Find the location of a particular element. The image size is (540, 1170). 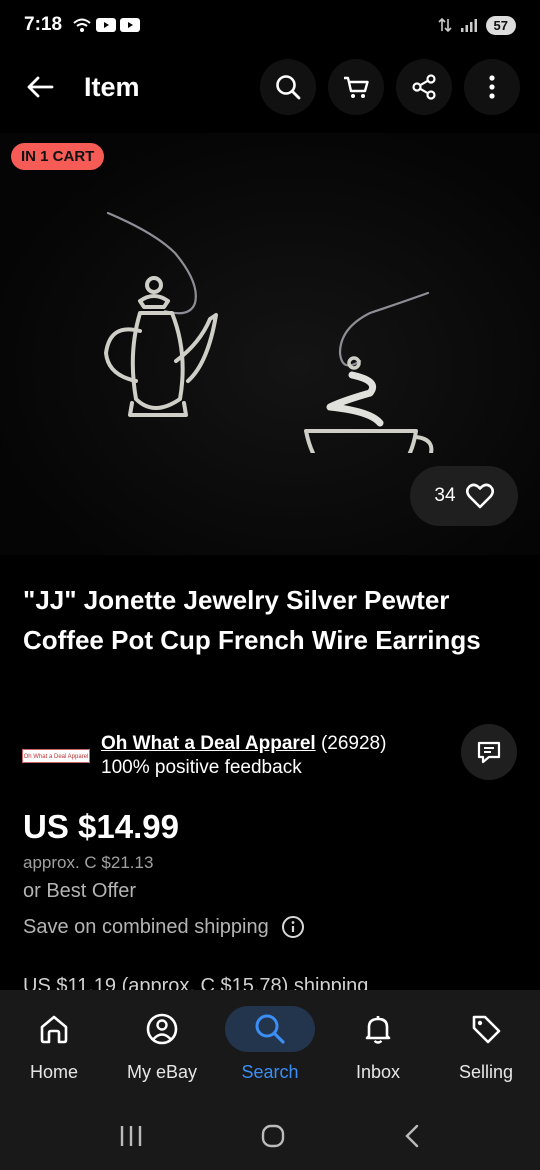

cart-button is located at coordinates (356, 87).